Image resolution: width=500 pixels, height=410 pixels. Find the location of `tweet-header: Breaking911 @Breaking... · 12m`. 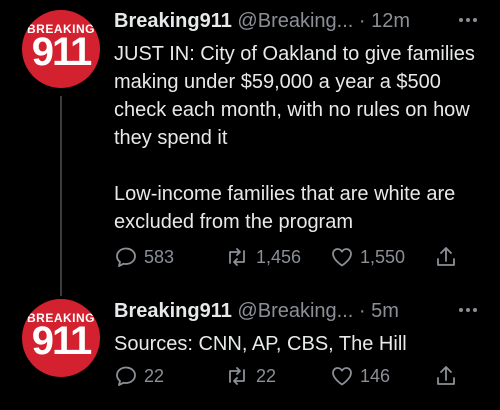

tweet-header: Breaking911 @Breaking... · 12m is located at coordinates (298, 23).